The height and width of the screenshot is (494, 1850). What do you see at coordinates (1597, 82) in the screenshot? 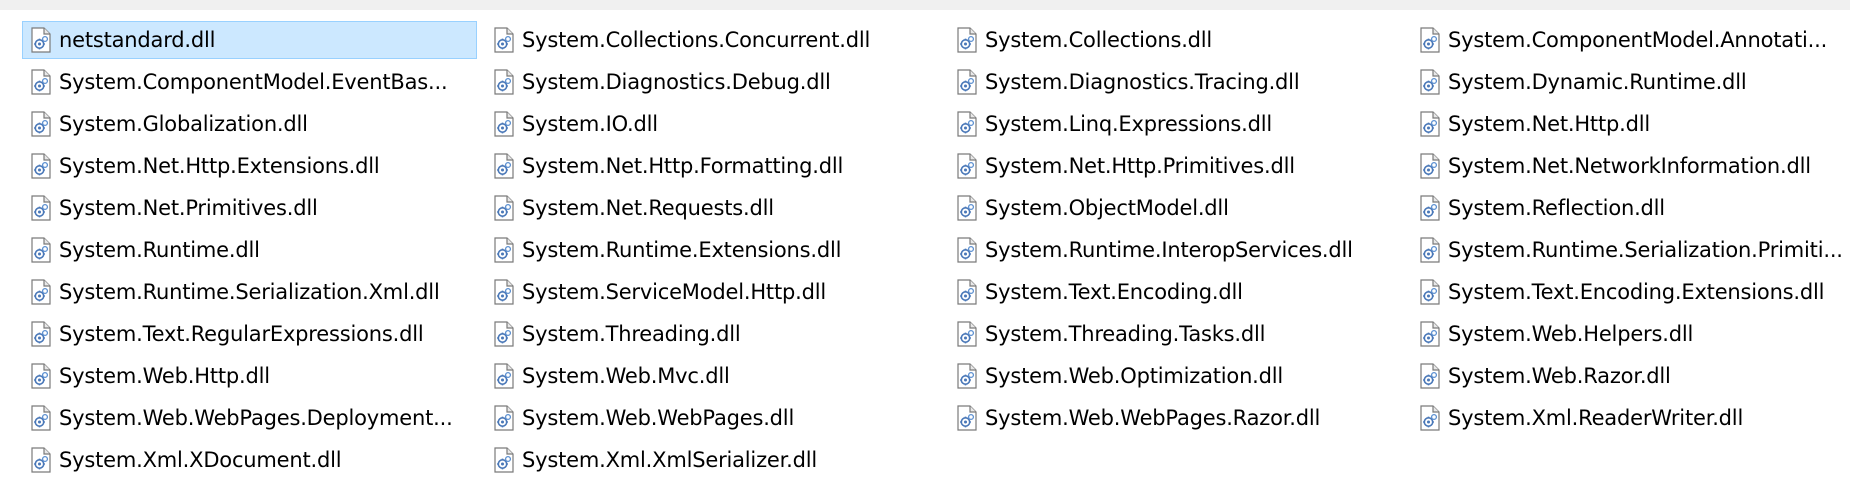
I see `file-name: System.Dynamic.Runtime.dll` at bounding box center [1597, 82].